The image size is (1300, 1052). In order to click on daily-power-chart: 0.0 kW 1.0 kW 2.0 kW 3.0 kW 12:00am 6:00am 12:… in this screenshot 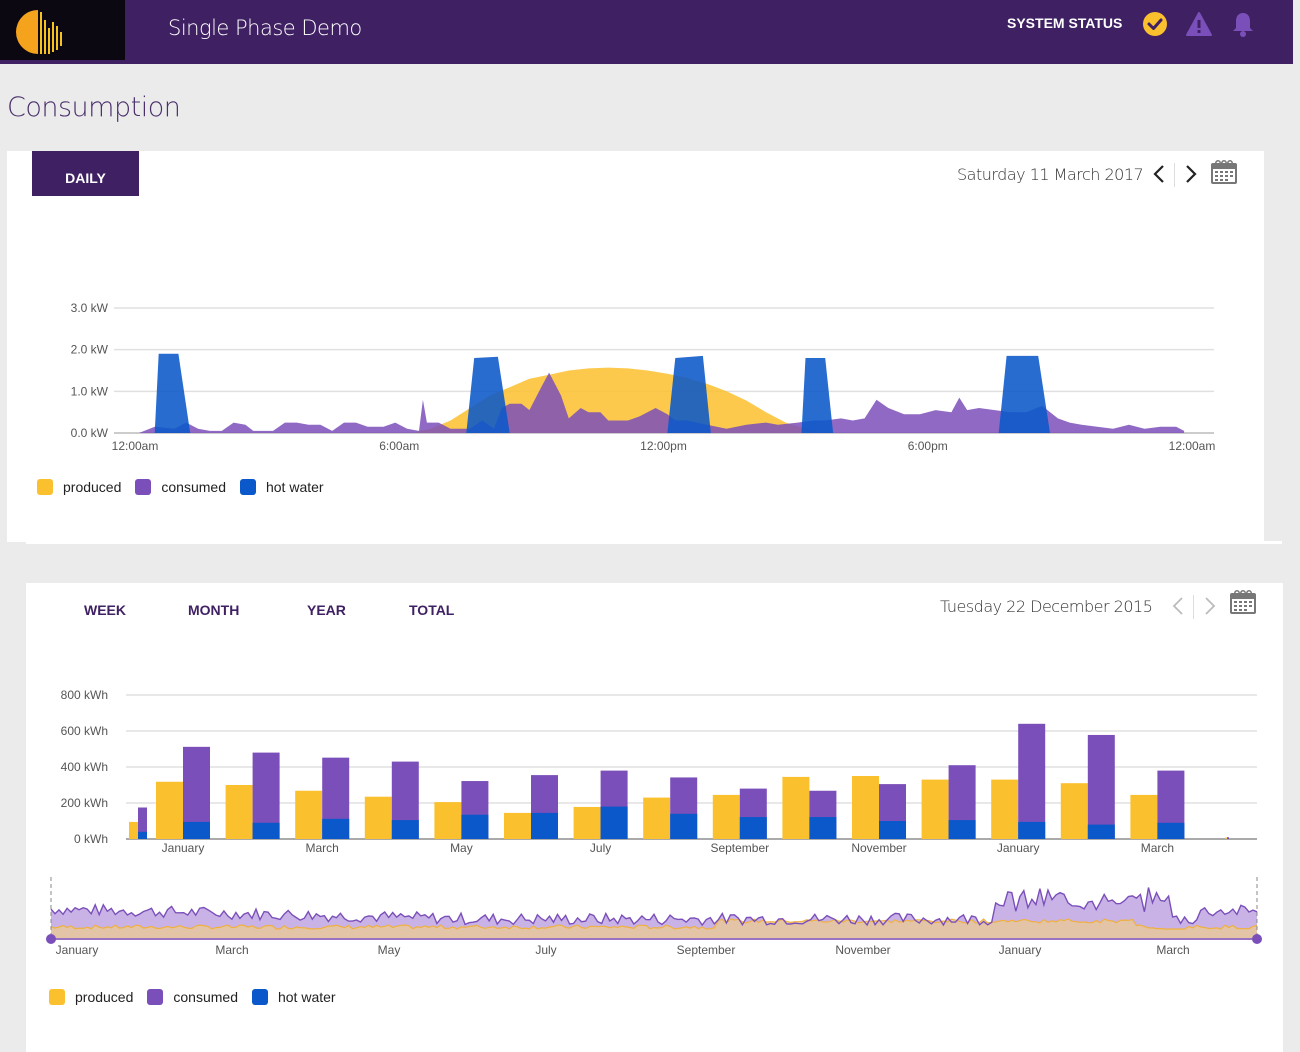, I will do `click(643, 377)`.